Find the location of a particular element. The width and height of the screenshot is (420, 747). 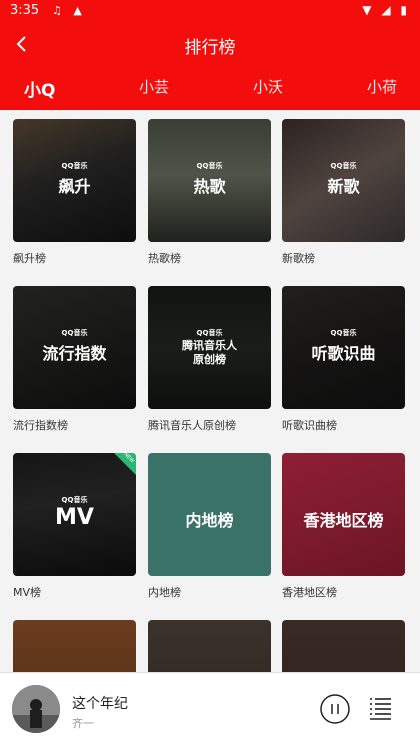

system-icons: ▼ ◢ ▮ is located at coordinates (386, 10).